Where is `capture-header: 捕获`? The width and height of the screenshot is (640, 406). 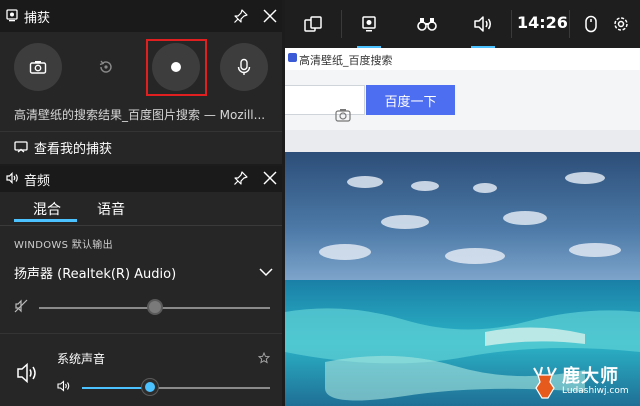 capture-header: 捕获 is located at coordinates (141, 16).